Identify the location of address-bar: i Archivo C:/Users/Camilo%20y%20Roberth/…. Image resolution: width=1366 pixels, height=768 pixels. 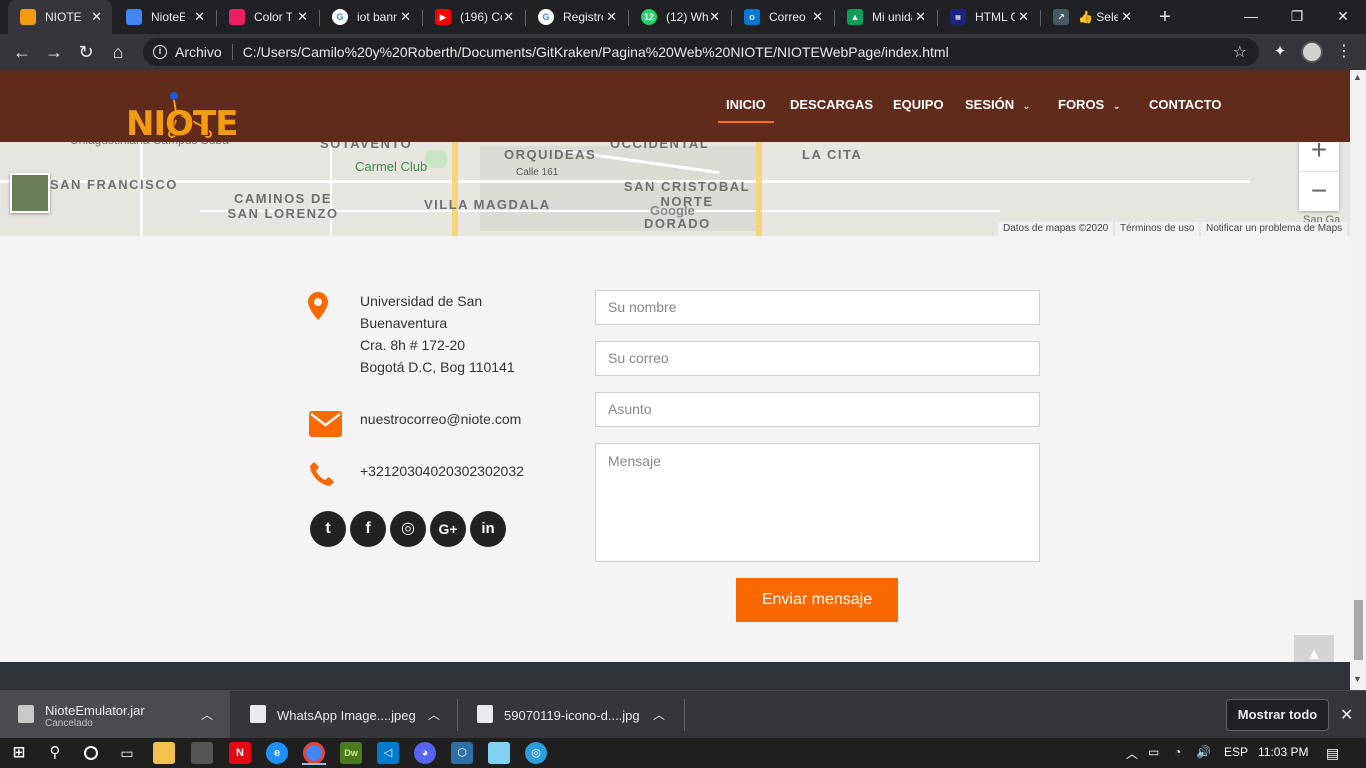
(701, 52).